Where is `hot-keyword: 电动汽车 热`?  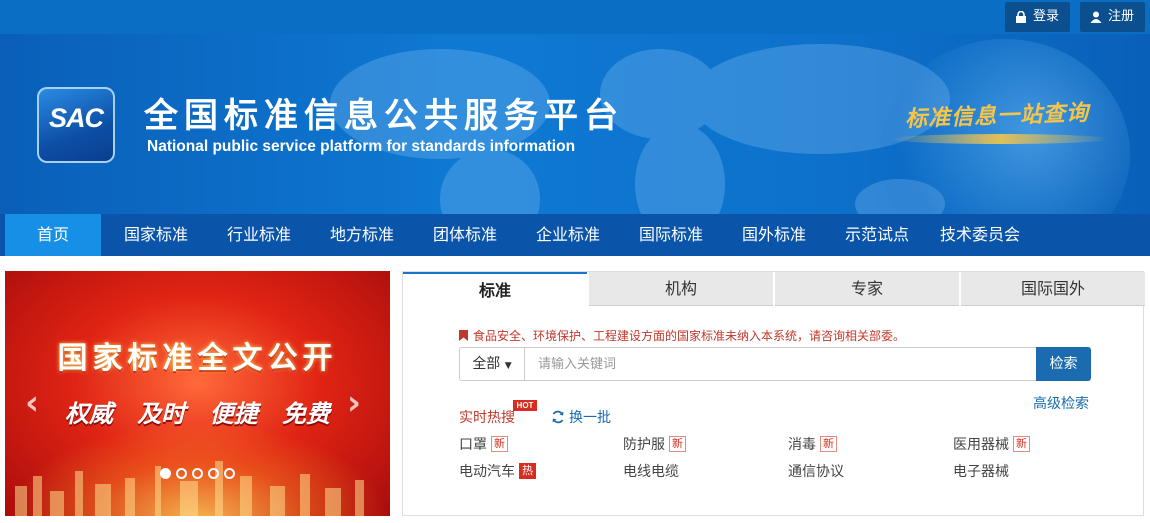 hot-keyword: 电动汽车 热 is located at coordinates (497, 471).